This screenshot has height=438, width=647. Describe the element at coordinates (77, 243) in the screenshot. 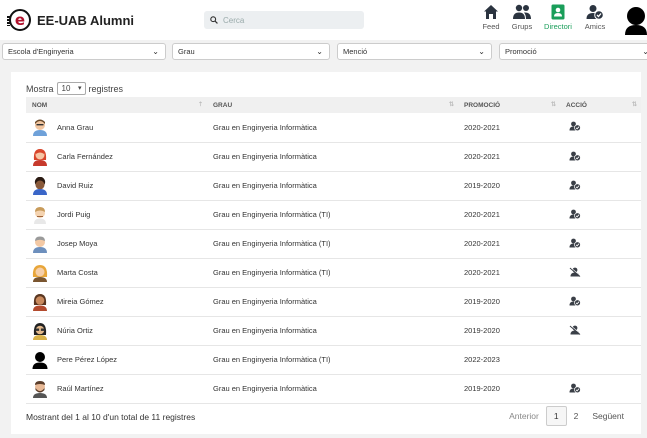

I see `member-name: Josep Moya` at that location.